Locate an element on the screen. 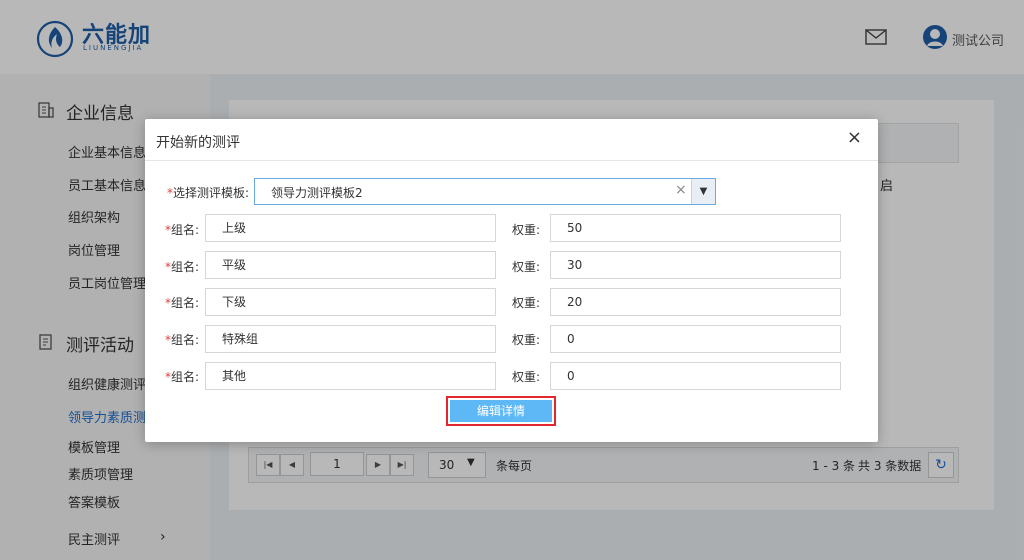 The height and width of the screenshot is (560, 1024). template-select: 领导力测评模板2 × ▼ is located at coordinates (485, 191).